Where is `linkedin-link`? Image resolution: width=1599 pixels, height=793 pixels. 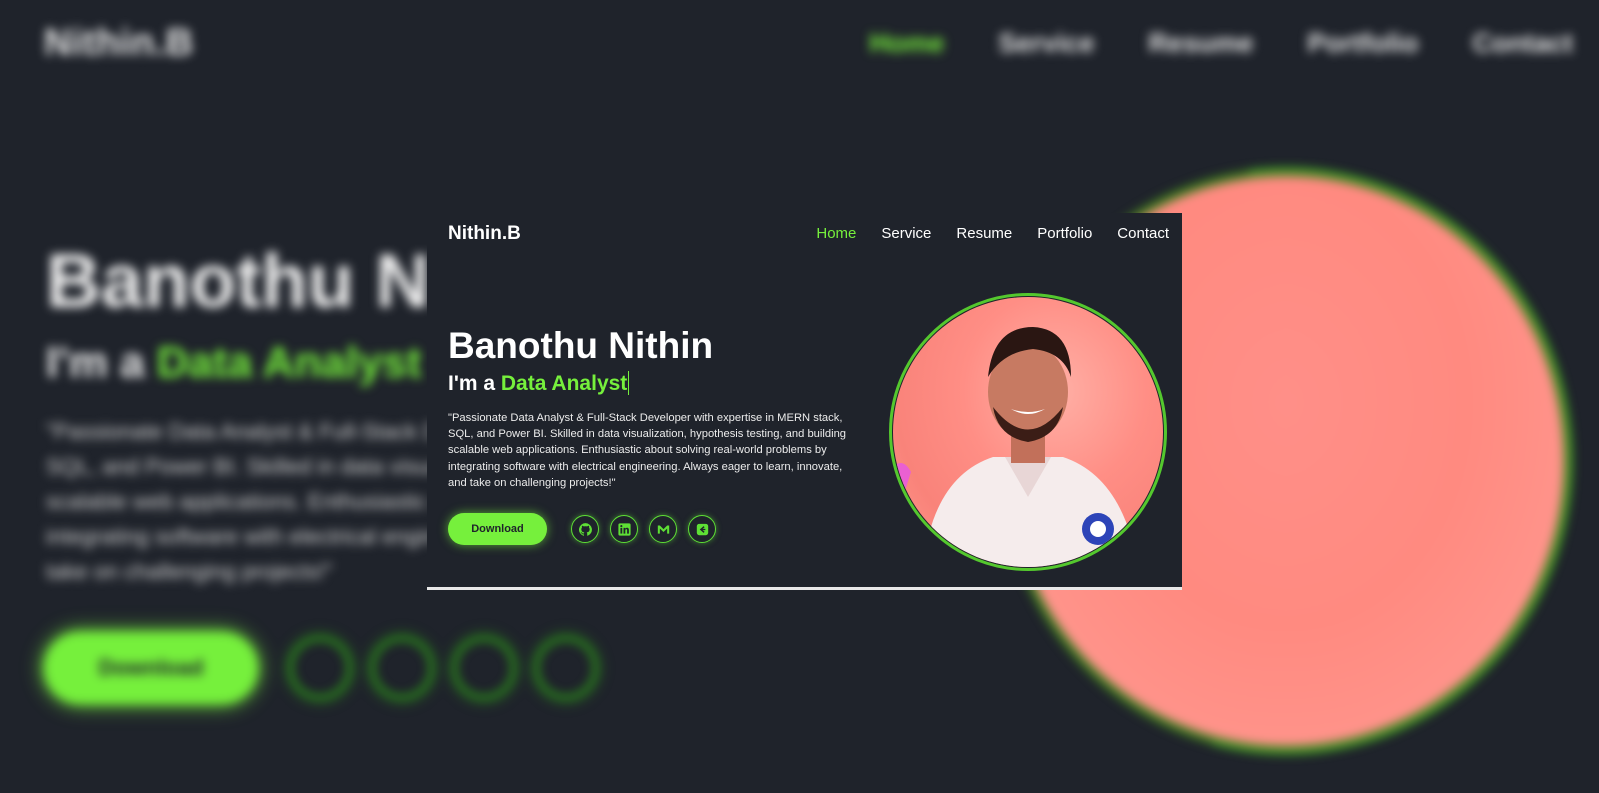
linkedin-link is located at coordinates (624, 529).